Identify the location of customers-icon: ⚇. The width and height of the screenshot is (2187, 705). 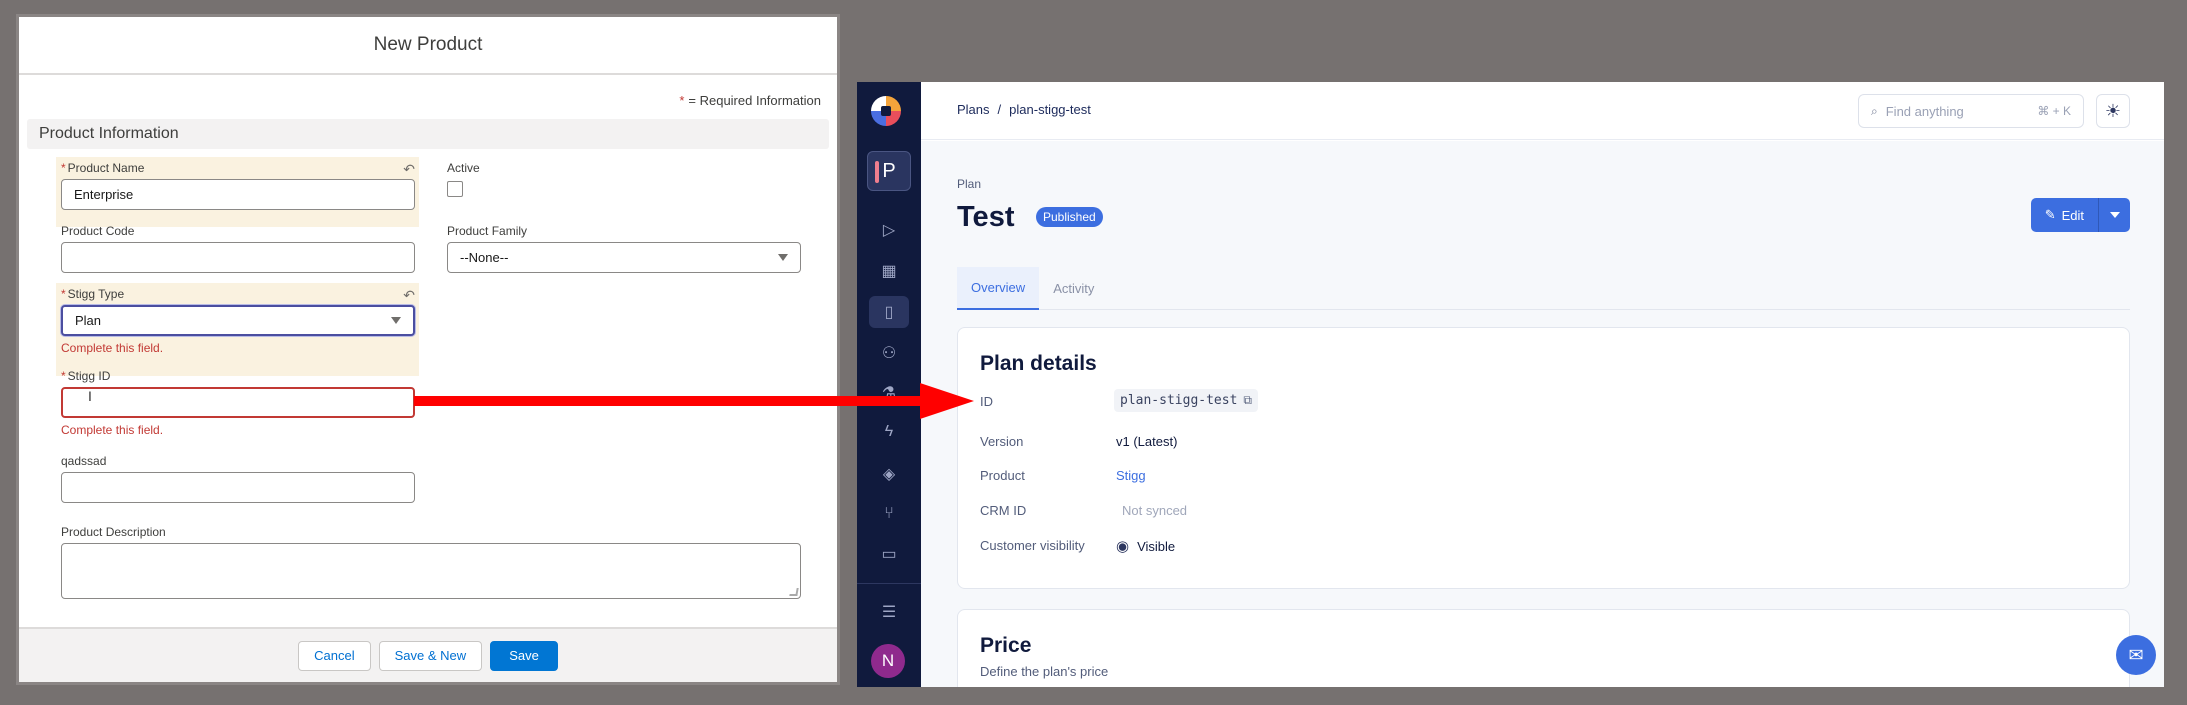
(889, 353).